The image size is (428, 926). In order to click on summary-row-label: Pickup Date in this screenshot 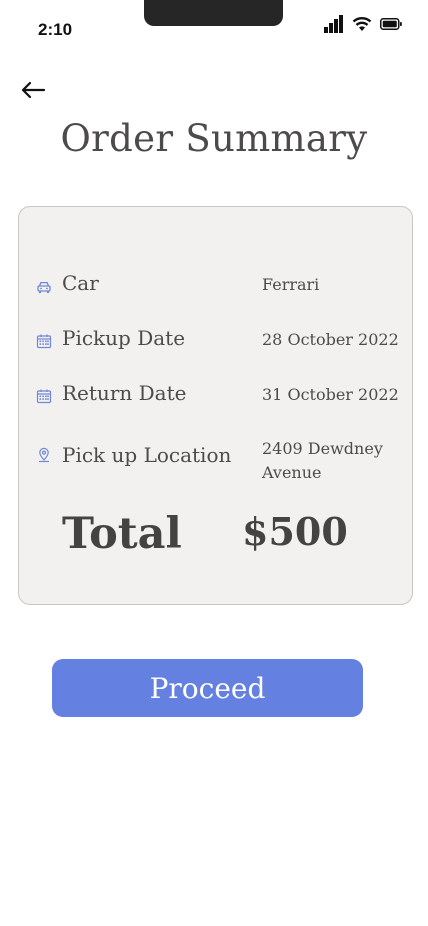, I will do `click(124, 338)`.